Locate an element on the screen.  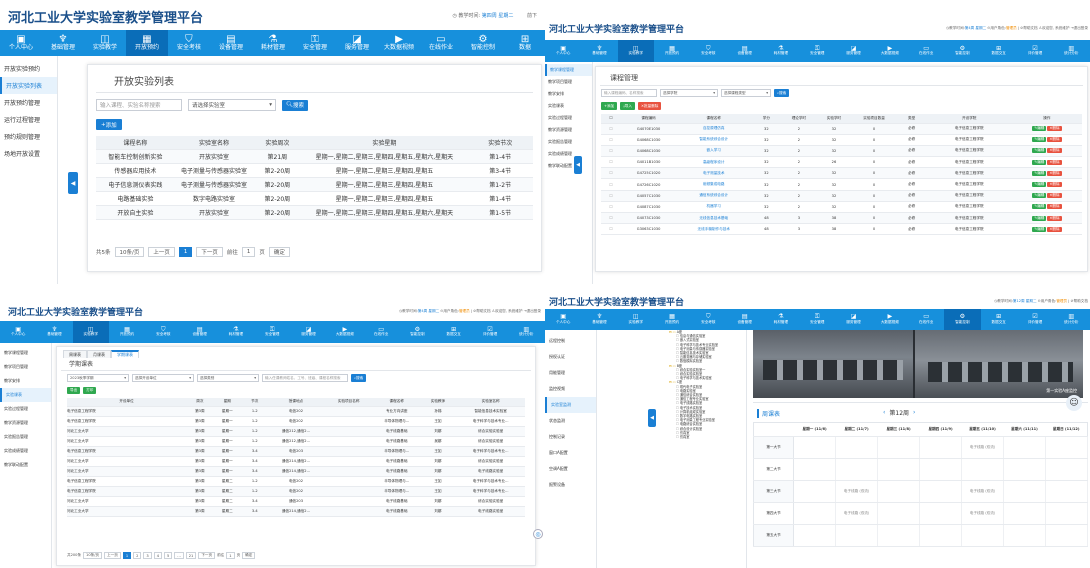
nav-item-12: ⊞ 数据 is located at coordinates (524, 43).